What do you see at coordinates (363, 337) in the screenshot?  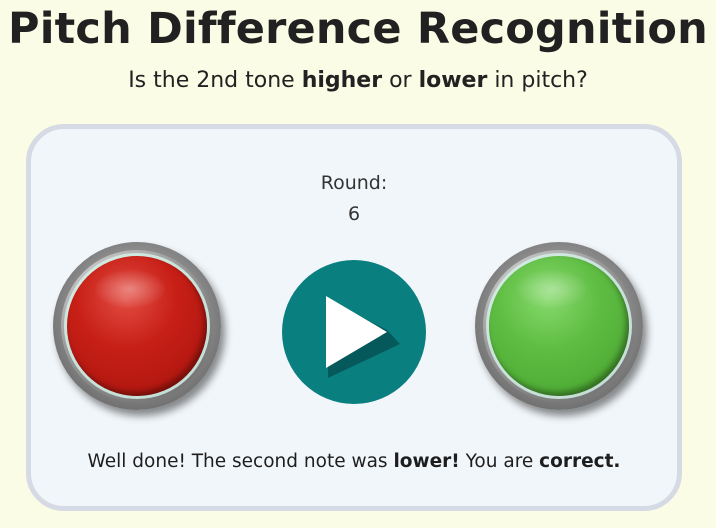 I see `play-icon` at bounding box center [363, 337].